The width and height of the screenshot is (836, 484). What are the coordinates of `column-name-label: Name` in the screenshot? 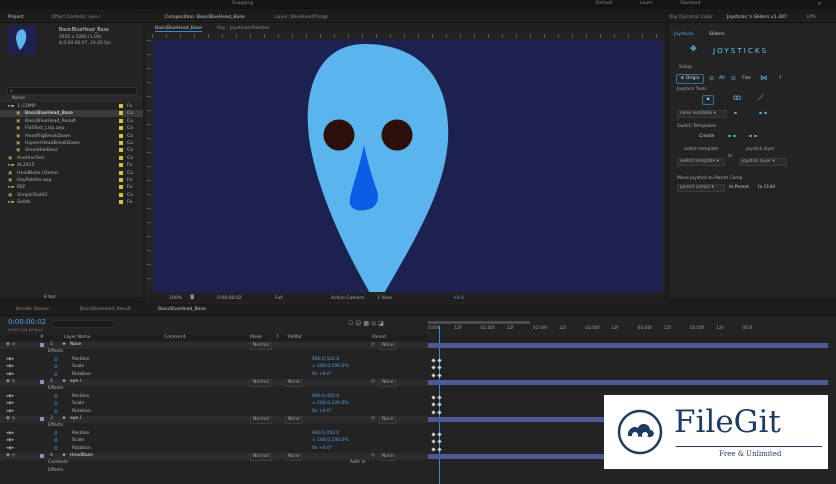 It's located at (18, 98).